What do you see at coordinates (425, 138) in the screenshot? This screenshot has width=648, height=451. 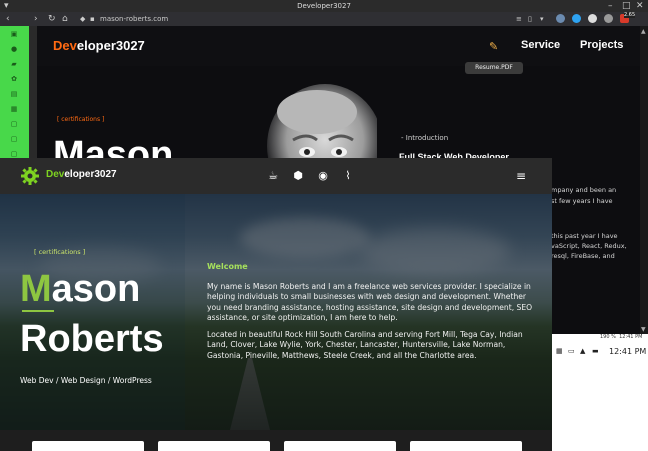 I see `intro-label: - Introduction` at bounding box center [425, 138].